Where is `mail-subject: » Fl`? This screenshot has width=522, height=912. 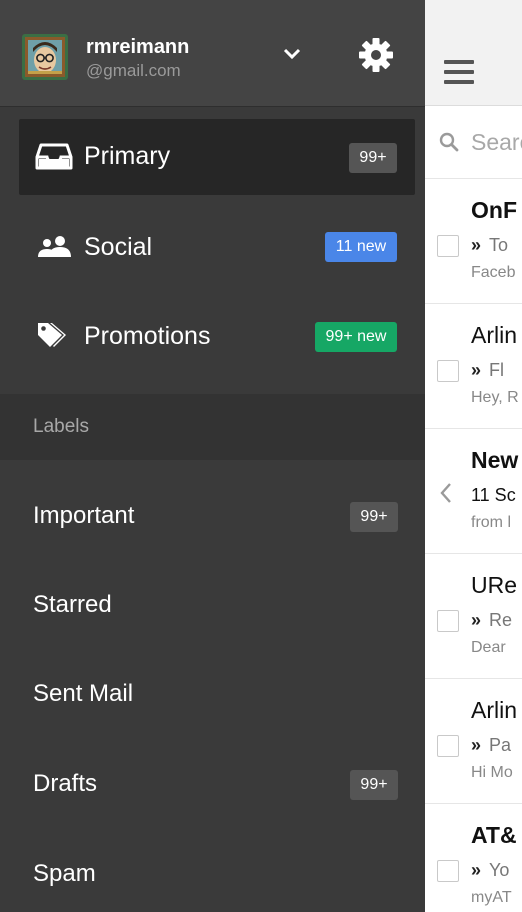
mail-subject: » Fl is located at coordinates (488, 370).